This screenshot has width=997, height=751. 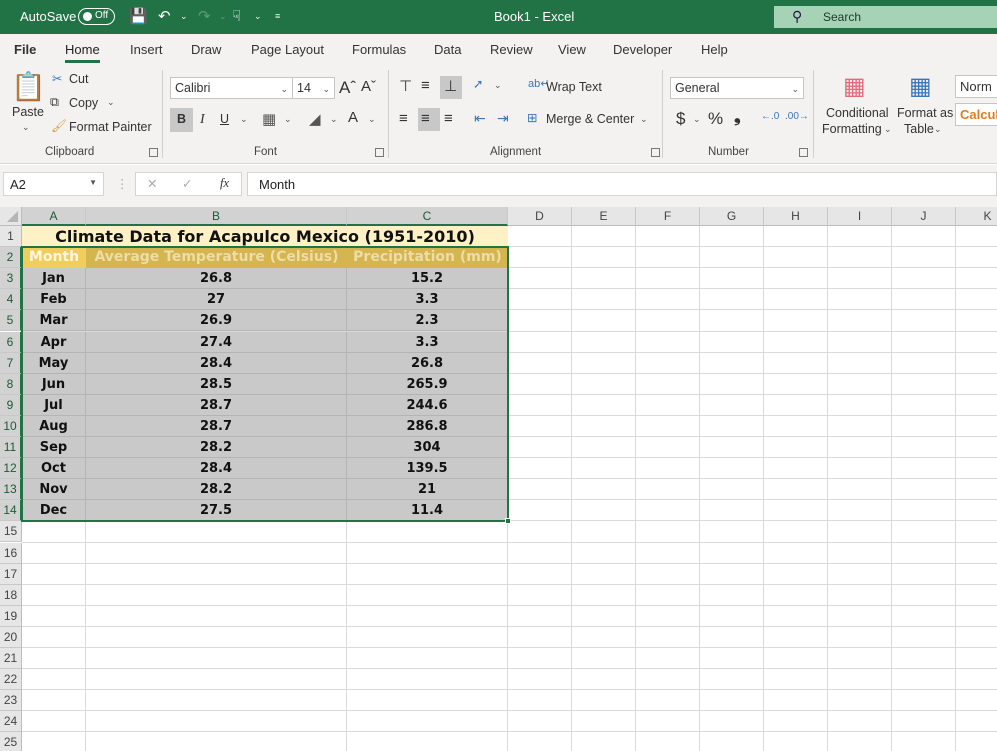 What do you see at coordinates (54, 363) in the screenshot?
I see `data-cell: May` at bounding box center [54, 363].